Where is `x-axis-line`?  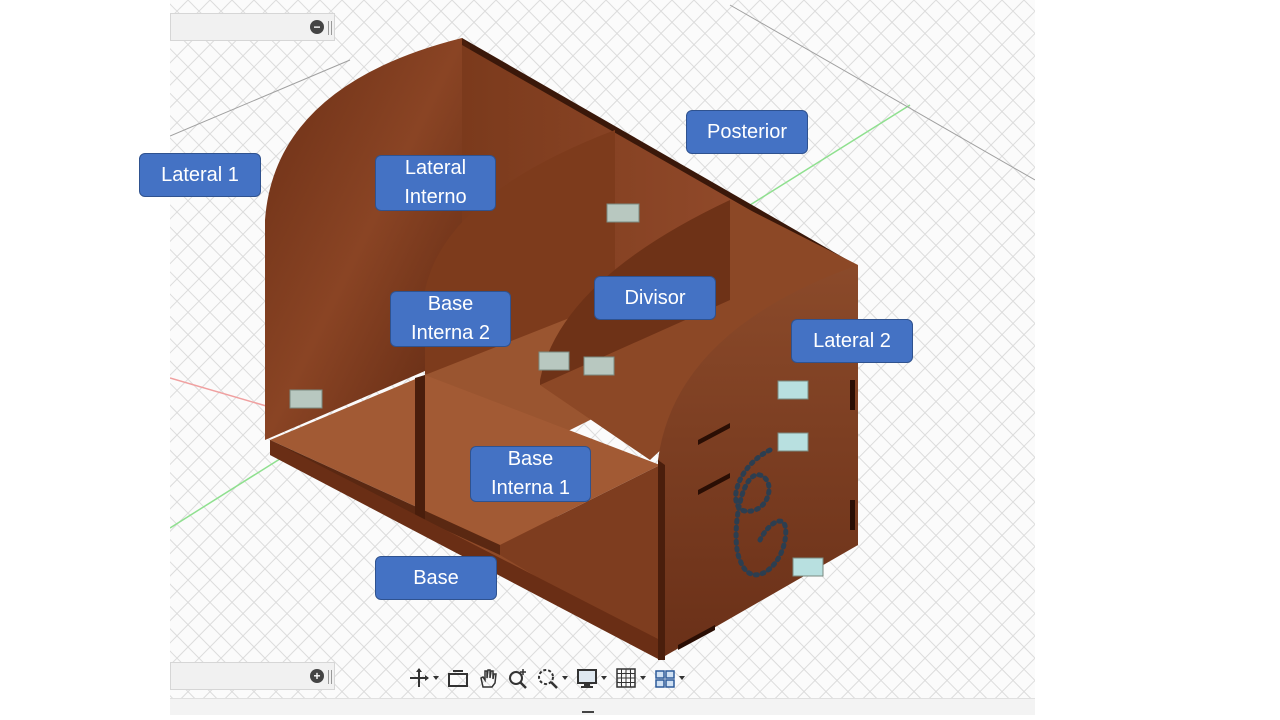
x-axis-line is located at coordinates (225, 394).